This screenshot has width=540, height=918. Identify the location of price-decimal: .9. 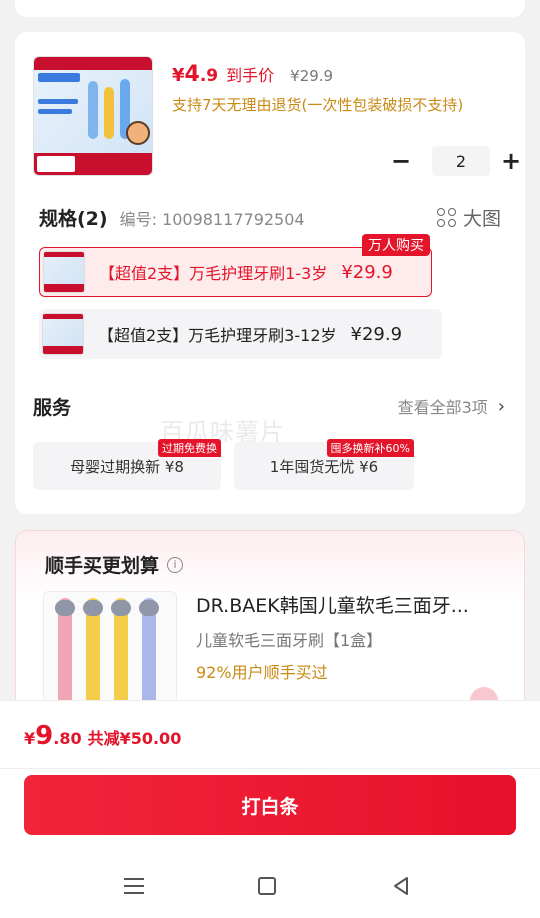
(209, 76).